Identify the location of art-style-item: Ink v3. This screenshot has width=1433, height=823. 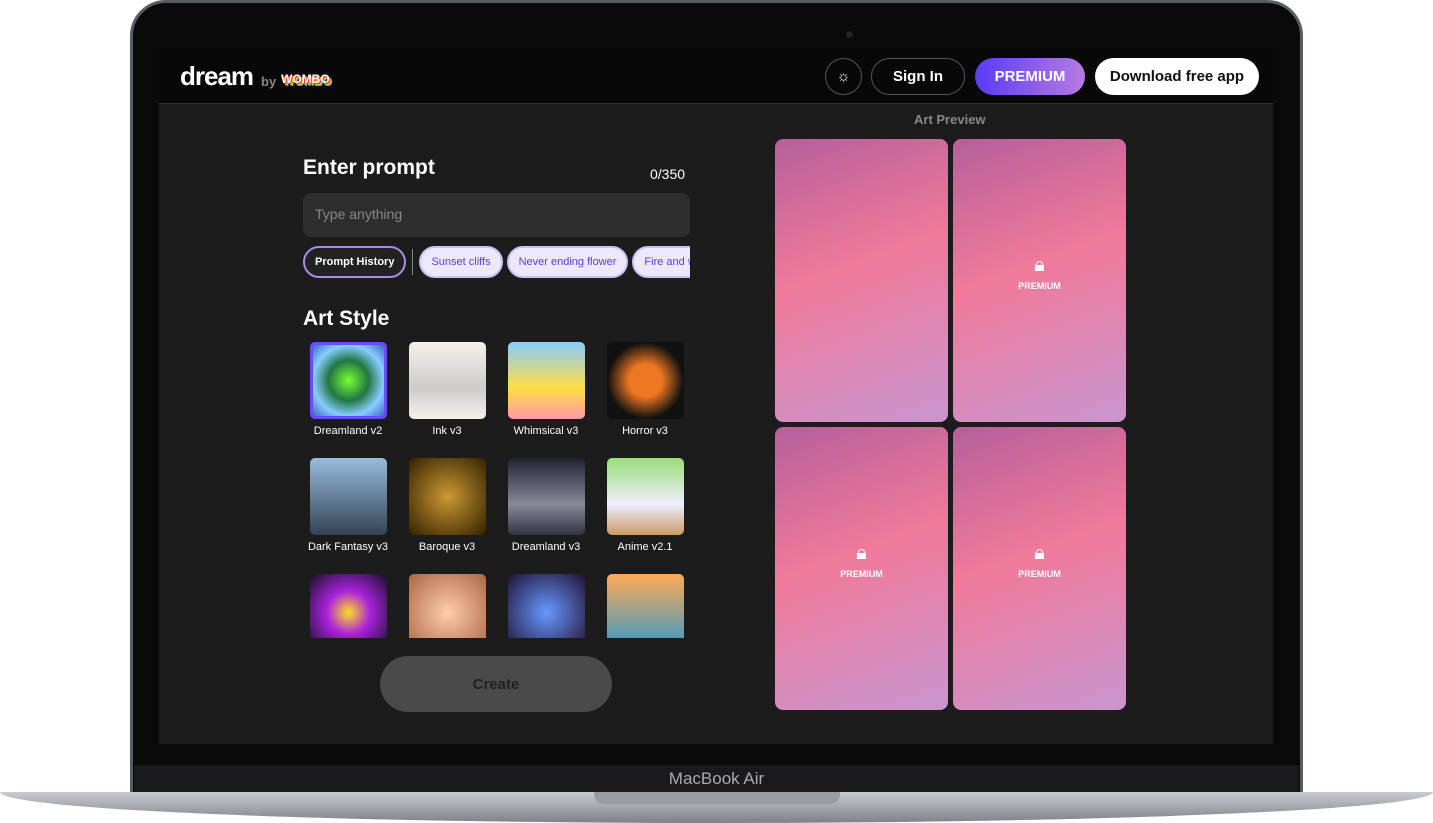
(447, 389).